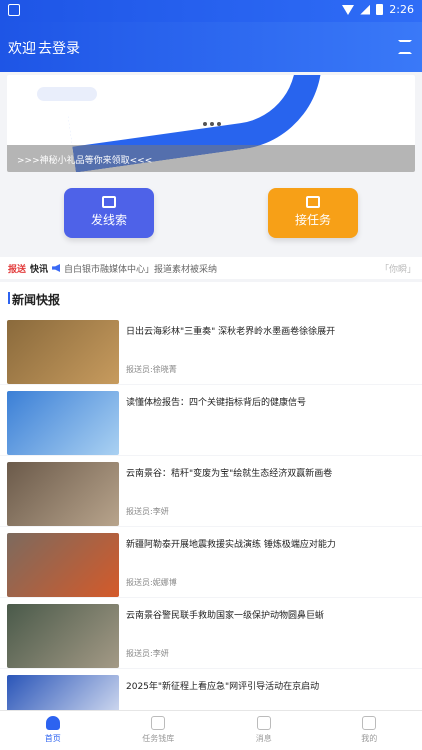 This screenshot has width=422, height=750. I want to click on login-link: 去登录, so click(59, 48).